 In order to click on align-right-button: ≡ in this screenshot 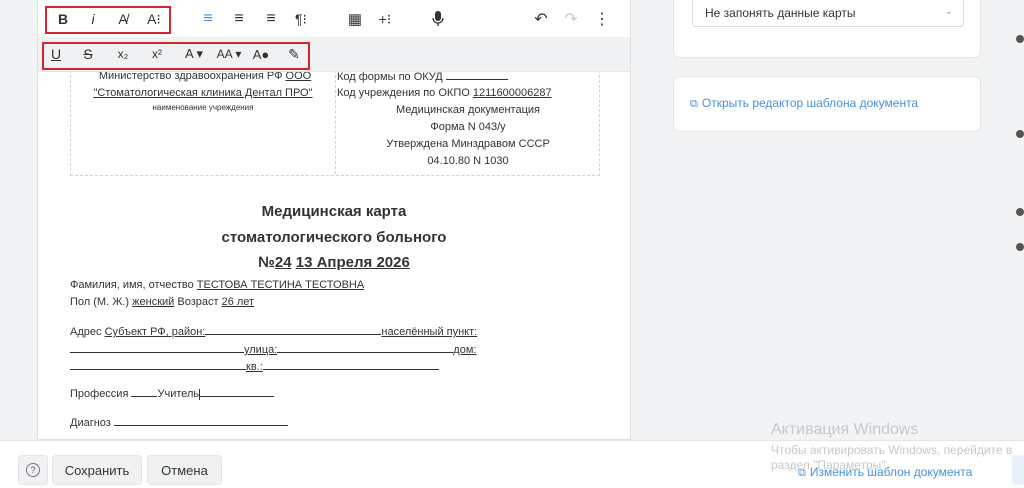, I will do `click(271, 19)`.